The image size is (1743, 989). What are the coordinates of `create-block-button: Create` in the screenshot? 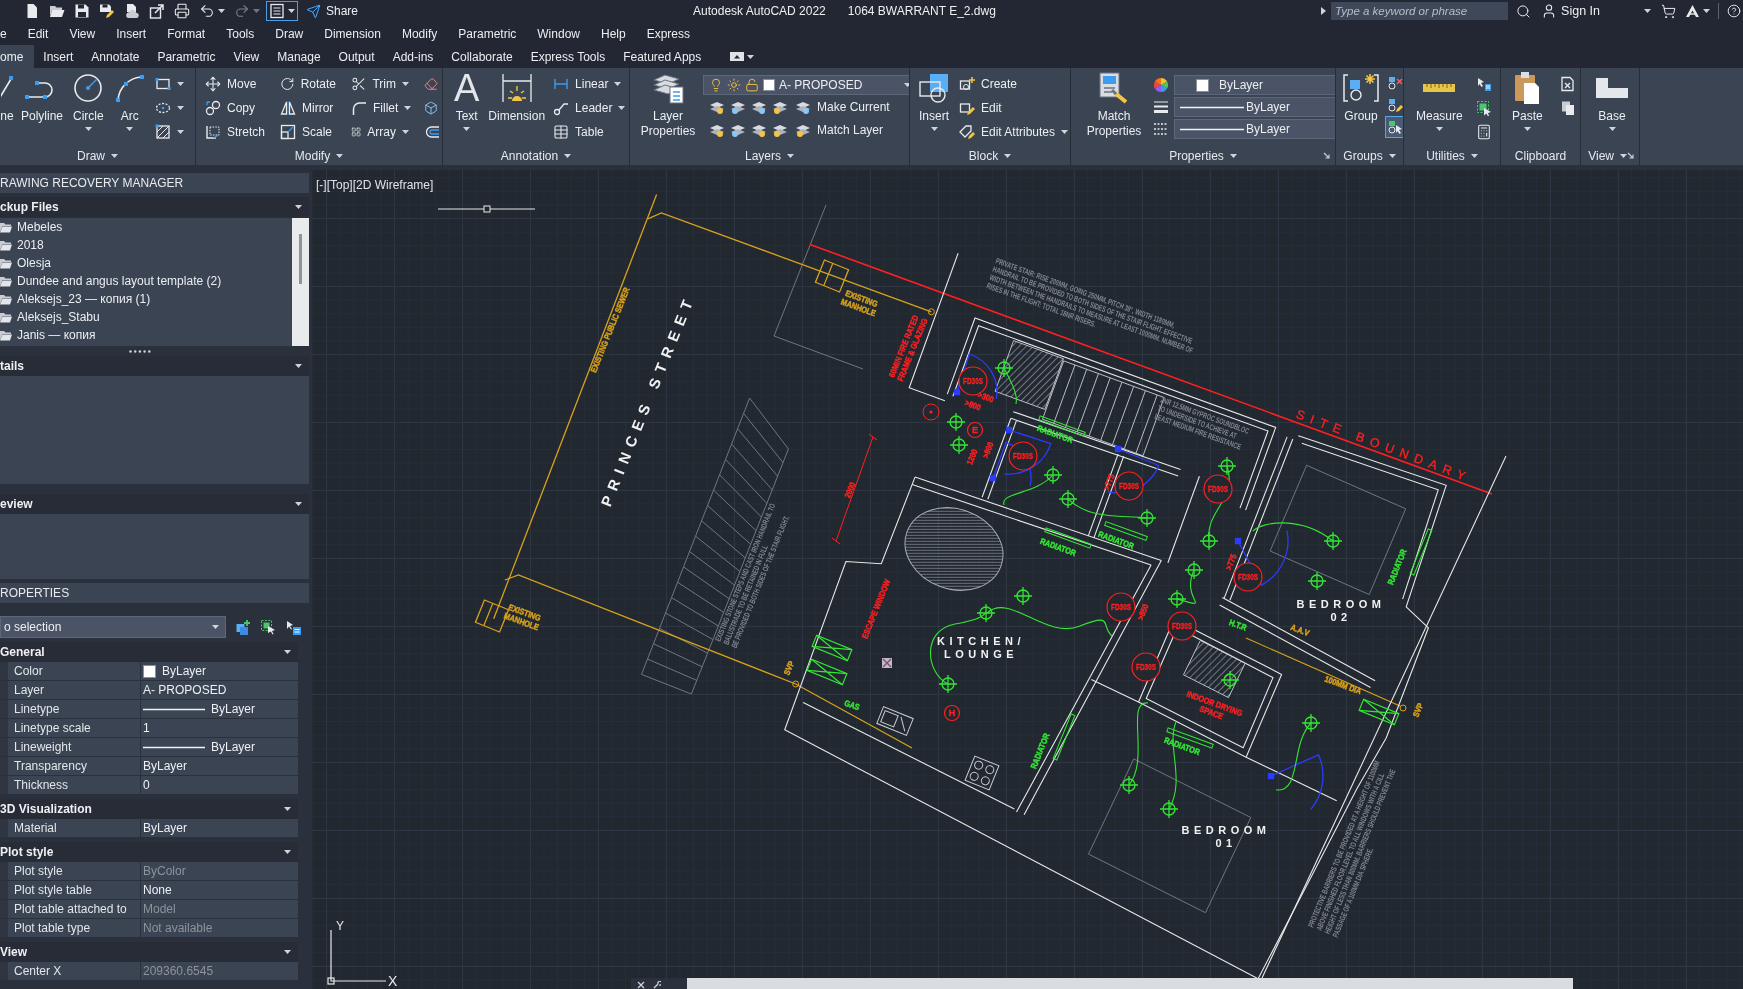 It's located at (1013, 84).